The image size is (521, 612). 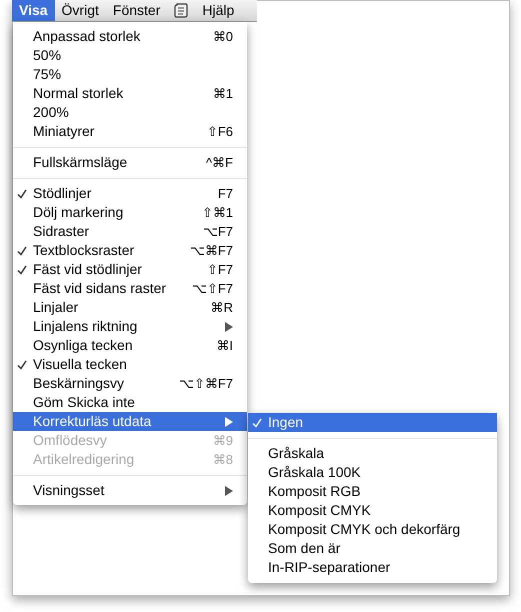 What do you see at coordinates (130, 307) in the screenshot?
I see `menu-item: Linjaler ⌘R` at bounding box center [130, 307].